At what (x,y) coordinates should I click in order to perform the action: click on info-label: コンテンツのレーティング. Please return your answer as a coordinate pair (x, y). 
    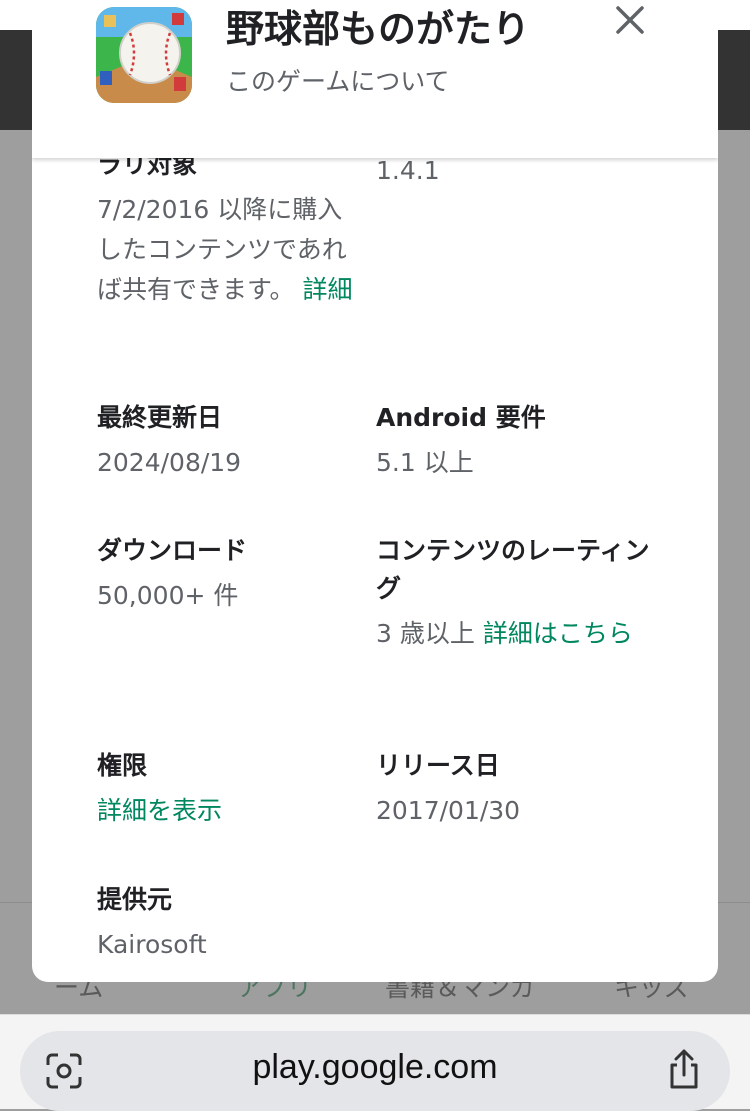
    Looking at the image, I should click on (513, 569).